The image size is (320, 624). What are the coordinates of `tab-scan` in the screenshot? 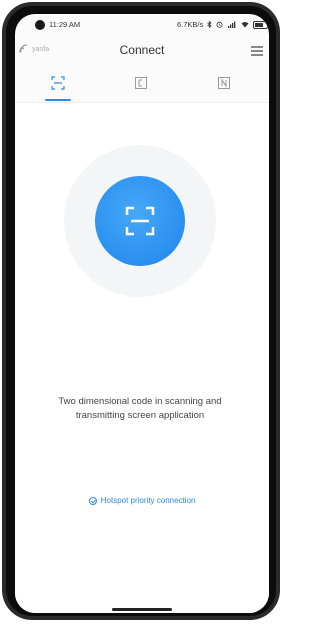 It's located at (58, 88).